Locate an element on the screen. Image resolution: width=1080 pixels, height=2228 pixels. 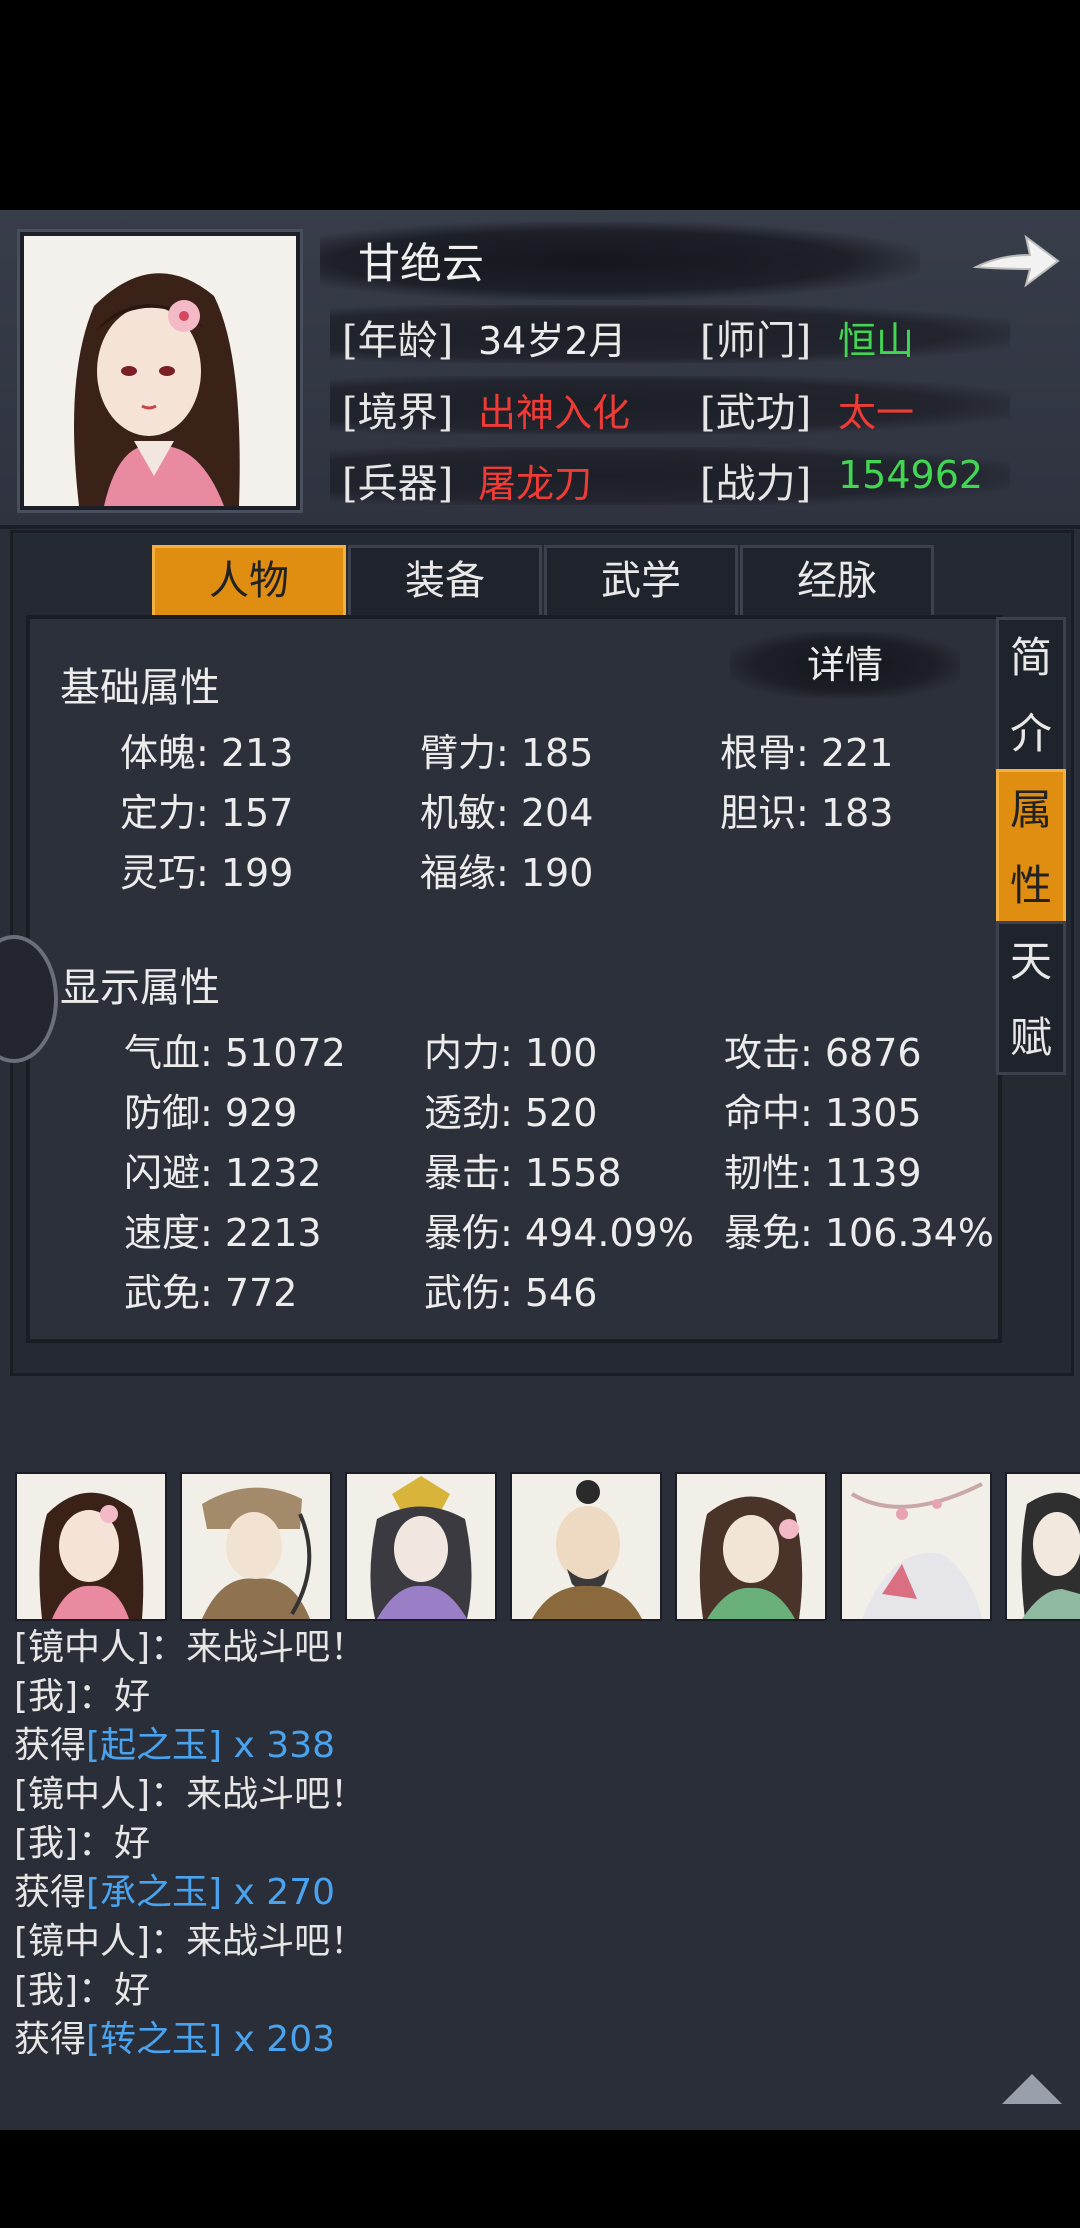
base-attributes-title: 基础属性 is located at coordinates (140, 688).